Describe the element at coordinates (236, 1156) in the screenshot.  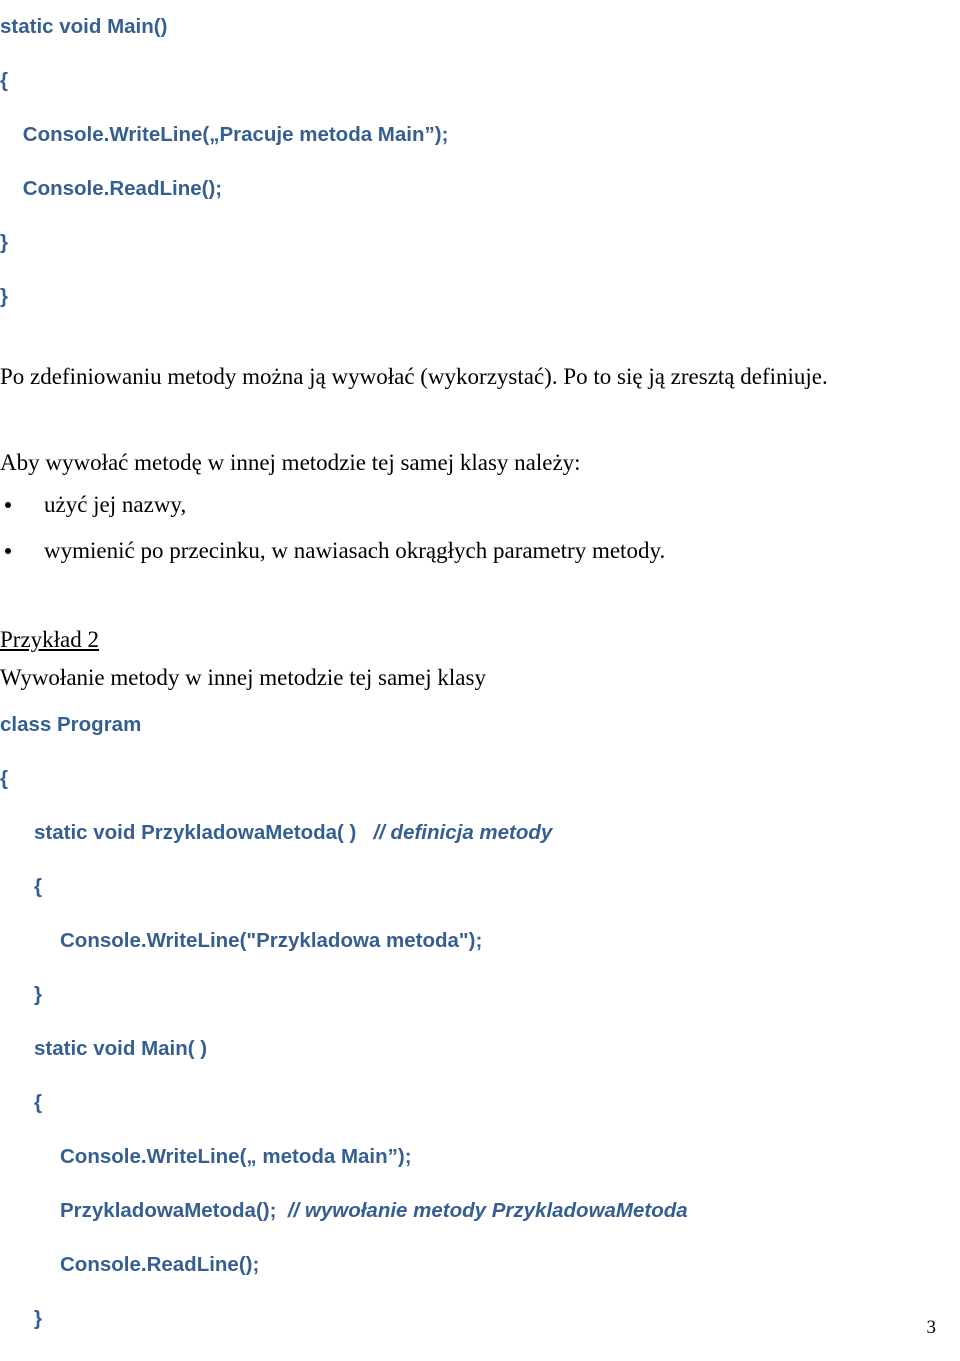
I see `code-line: Console.WriteLine(„ metoda Main”);` at that location.